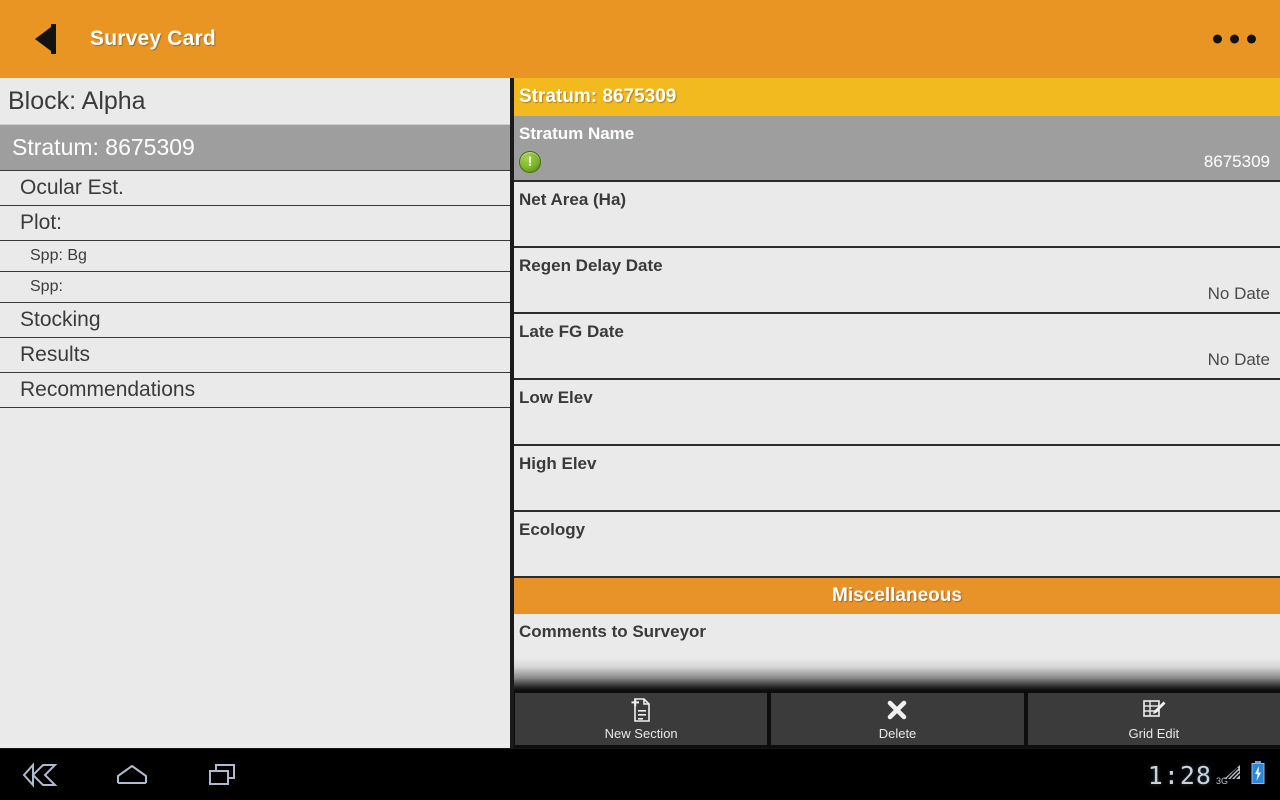  I want to click on new-section-button: New Section, so click(641, 719).